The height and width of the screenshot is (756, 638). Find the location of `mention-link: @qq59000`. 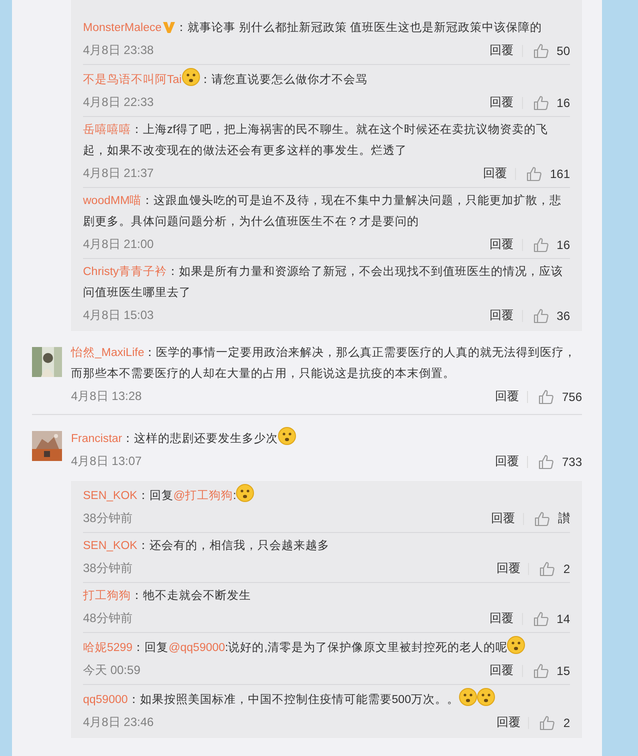

mention-link: @qq59000 is located at coordinates (197, 648).